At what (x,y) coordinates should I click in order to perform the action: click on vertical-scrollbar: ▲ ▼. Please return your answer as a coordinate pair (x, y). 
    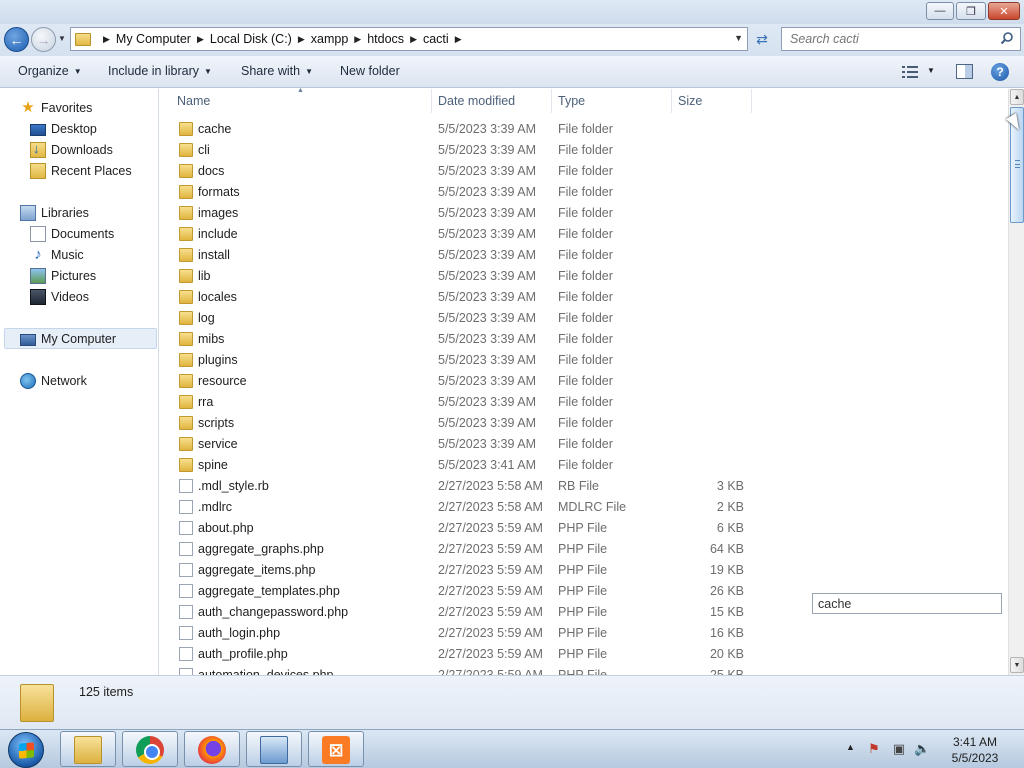
    Looking at the image, I should click on (1016, 382).